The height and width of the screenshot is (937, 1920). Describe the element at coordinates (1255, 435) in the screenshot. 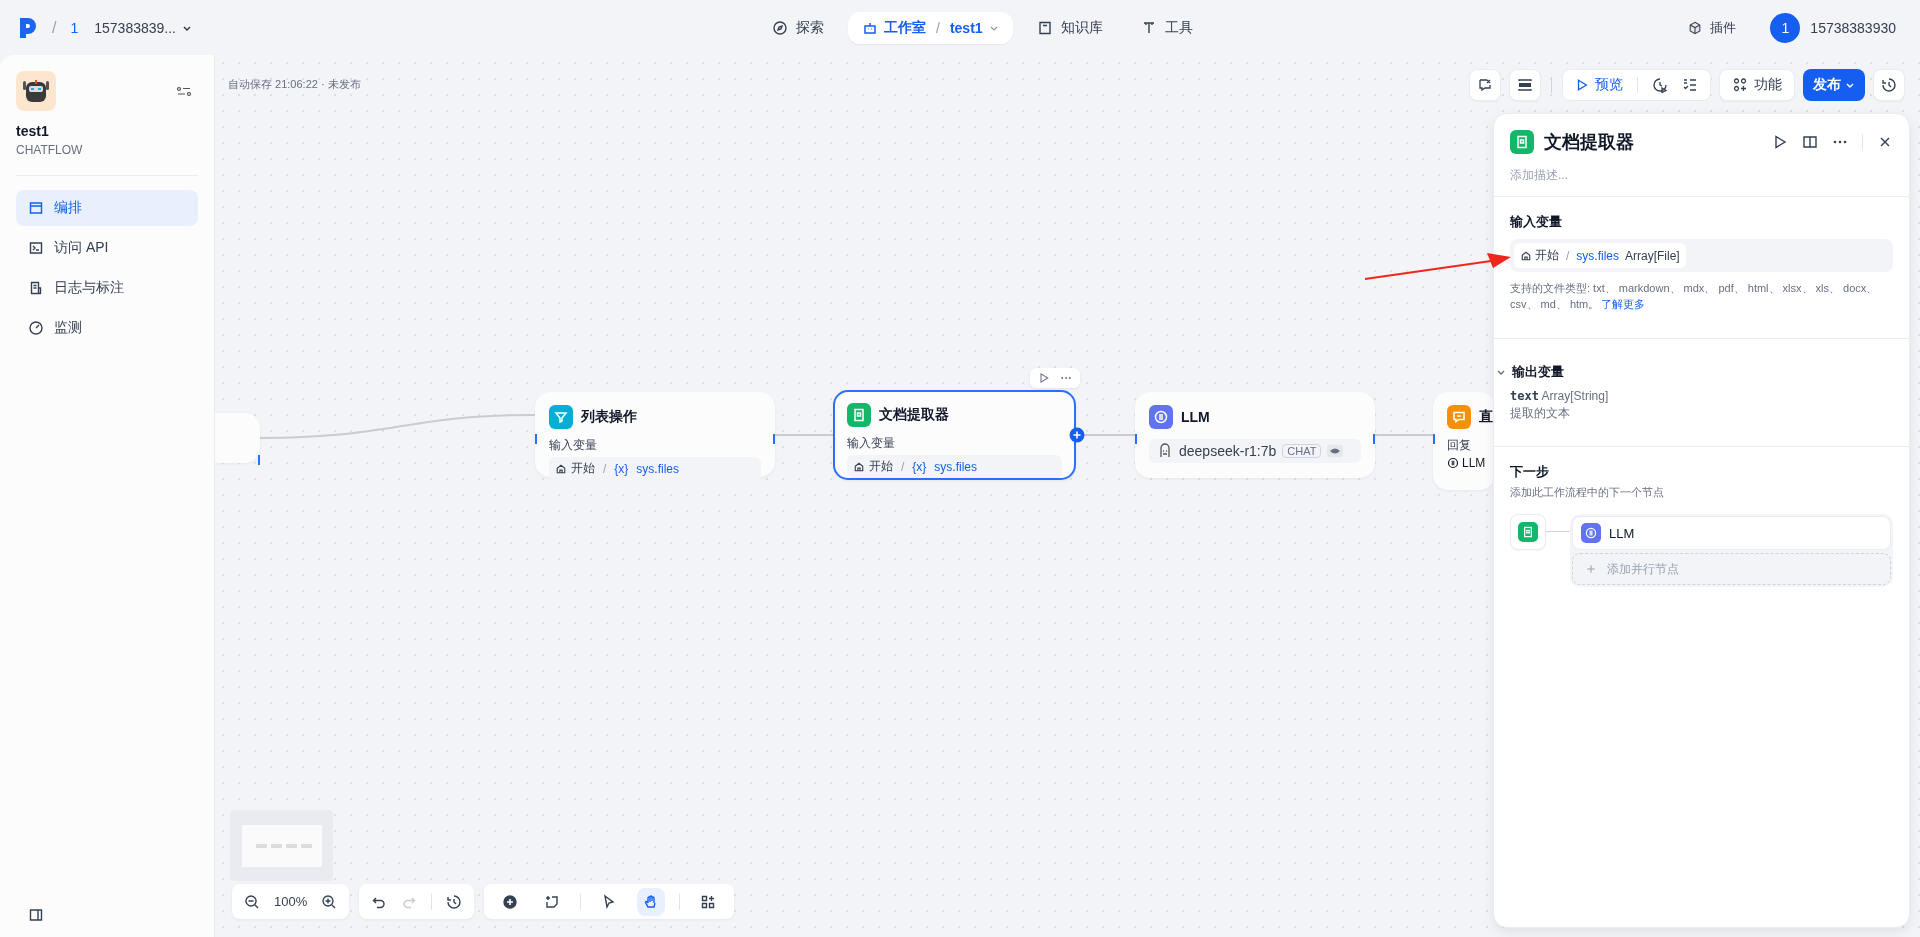

I see `workflow-node: LLM deepseek-r1:7b CHAT` at that location.